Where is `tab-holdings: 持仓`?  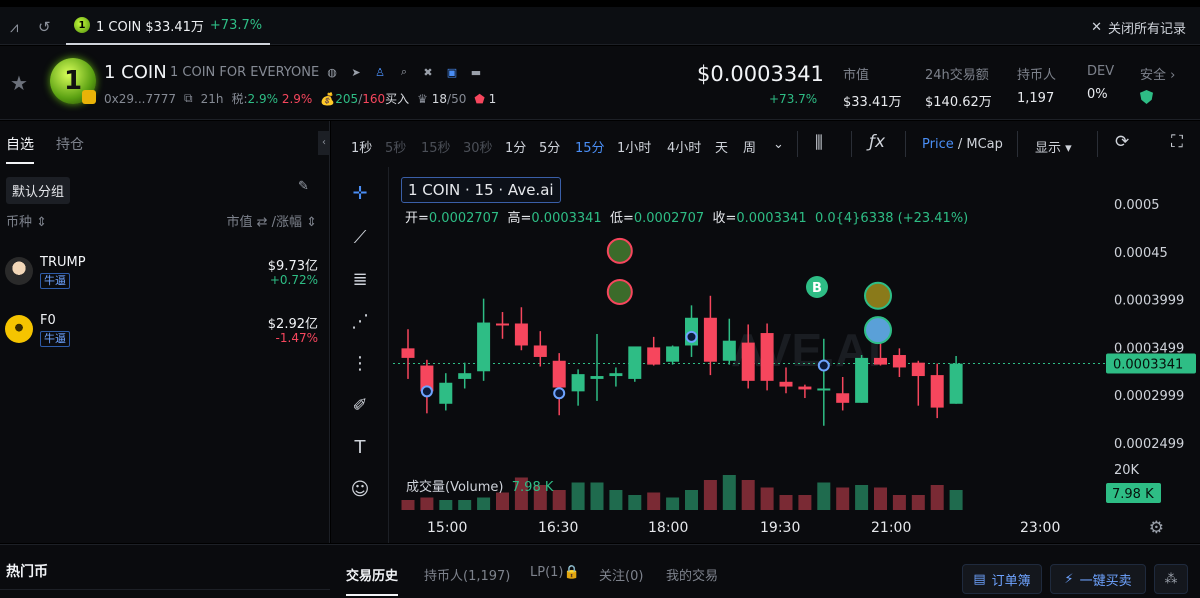
tab-holdings: 持仓 is located at coordinates (70, 149).